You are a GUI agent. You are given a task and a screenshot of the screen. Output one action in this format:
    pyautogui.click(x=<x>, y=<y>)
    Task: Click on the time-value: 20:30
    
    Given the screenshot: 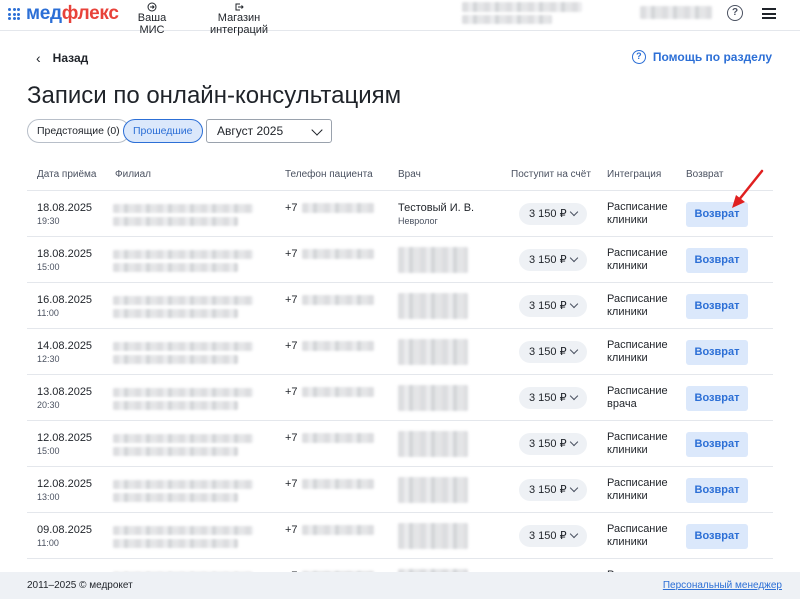 What is the action you would take?
    pyautogui.click(x=48, y=405)
    